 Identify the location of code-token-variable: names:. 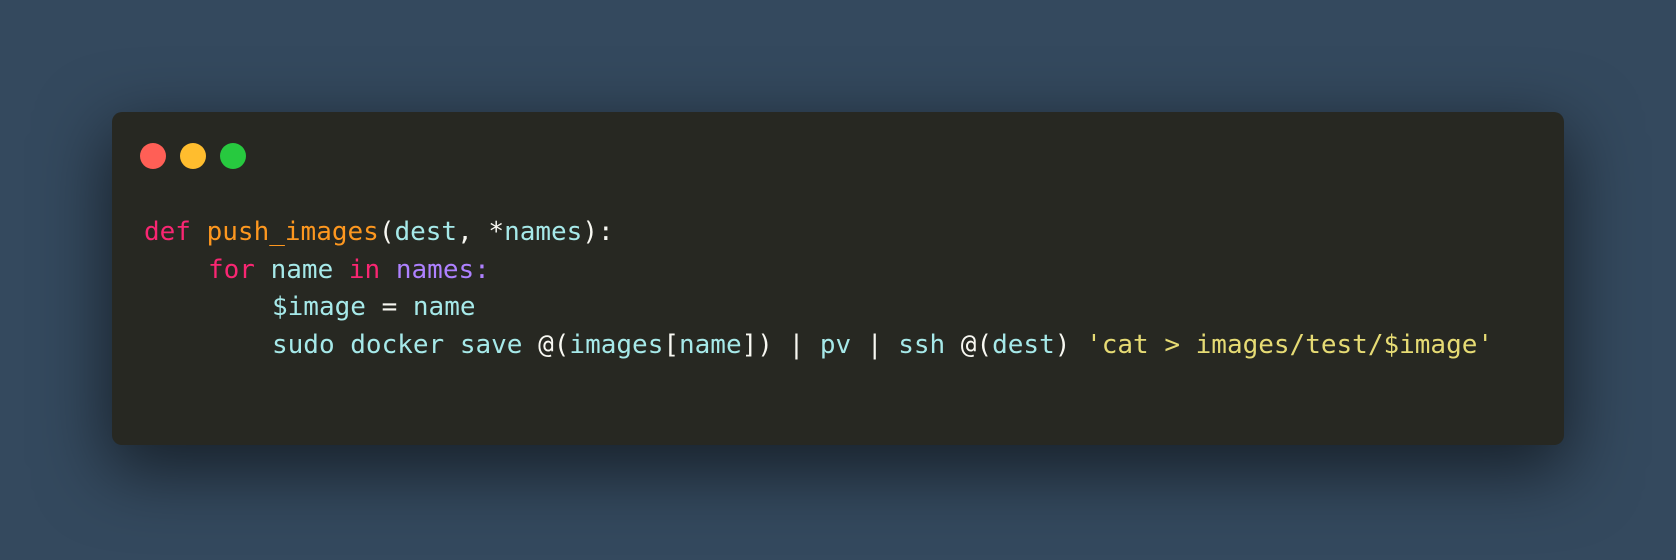
(442, 269).